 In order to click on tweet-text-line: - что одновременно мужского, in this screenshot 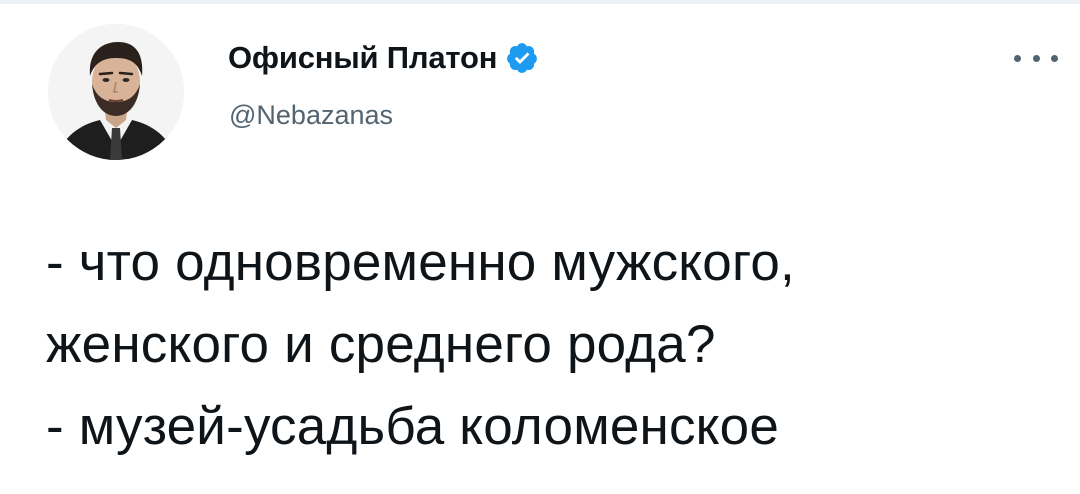, I will do `click(420, 262)`.